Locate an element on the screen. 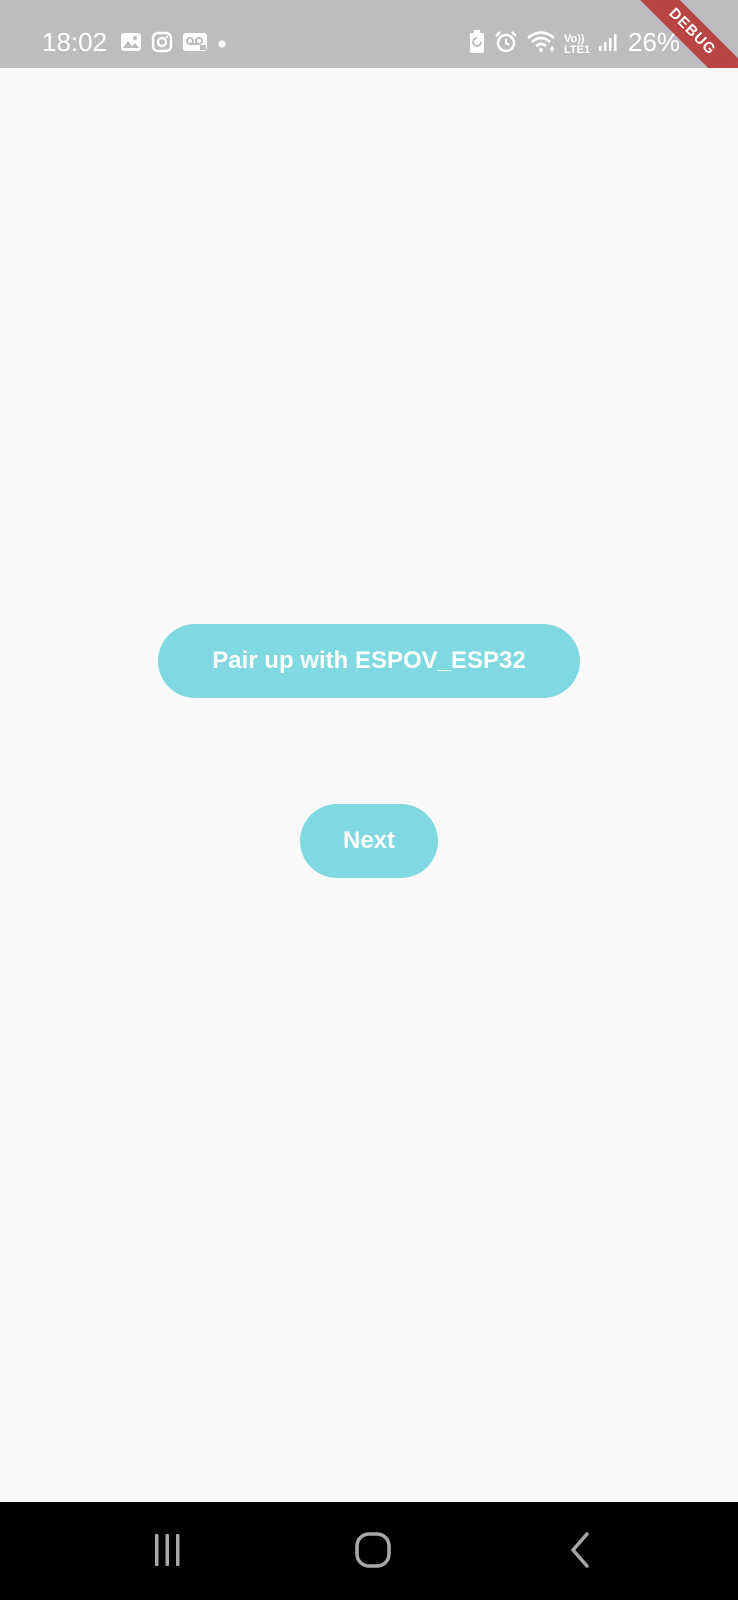 This screenshot has height=1600, width=738. battery-saver-icon is located at coordinates (477, 44).